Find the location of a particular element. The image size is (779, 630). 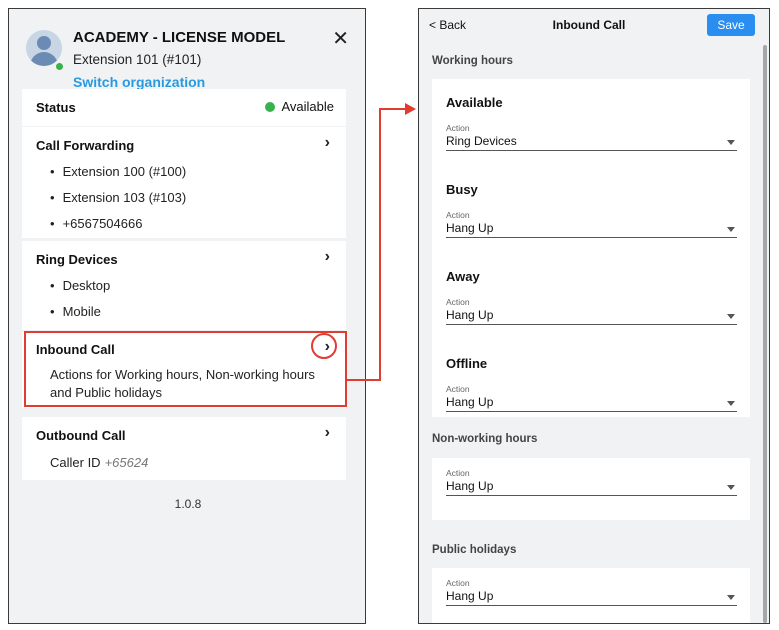

non-working-hours-card: Action Hang Up is located at coordinates (591, 489).